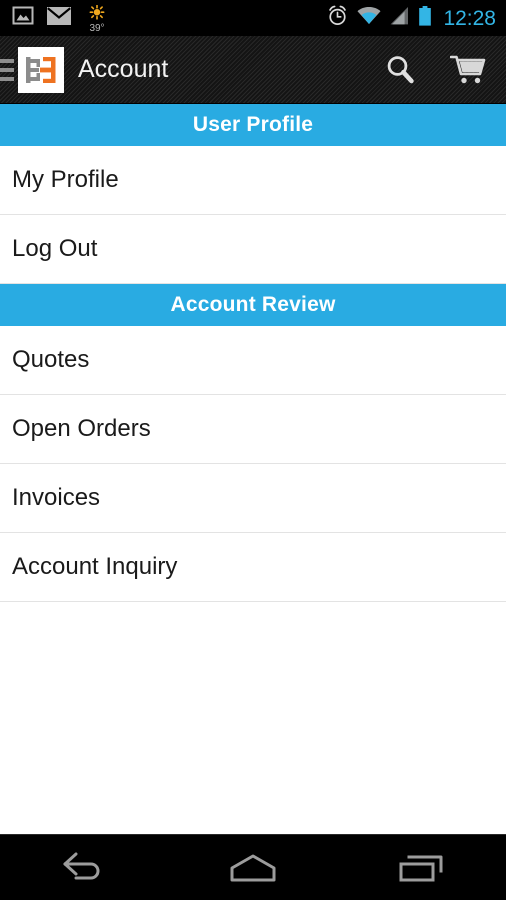  I want to click on section-header-account-review: Account Review, so click(253, 305).